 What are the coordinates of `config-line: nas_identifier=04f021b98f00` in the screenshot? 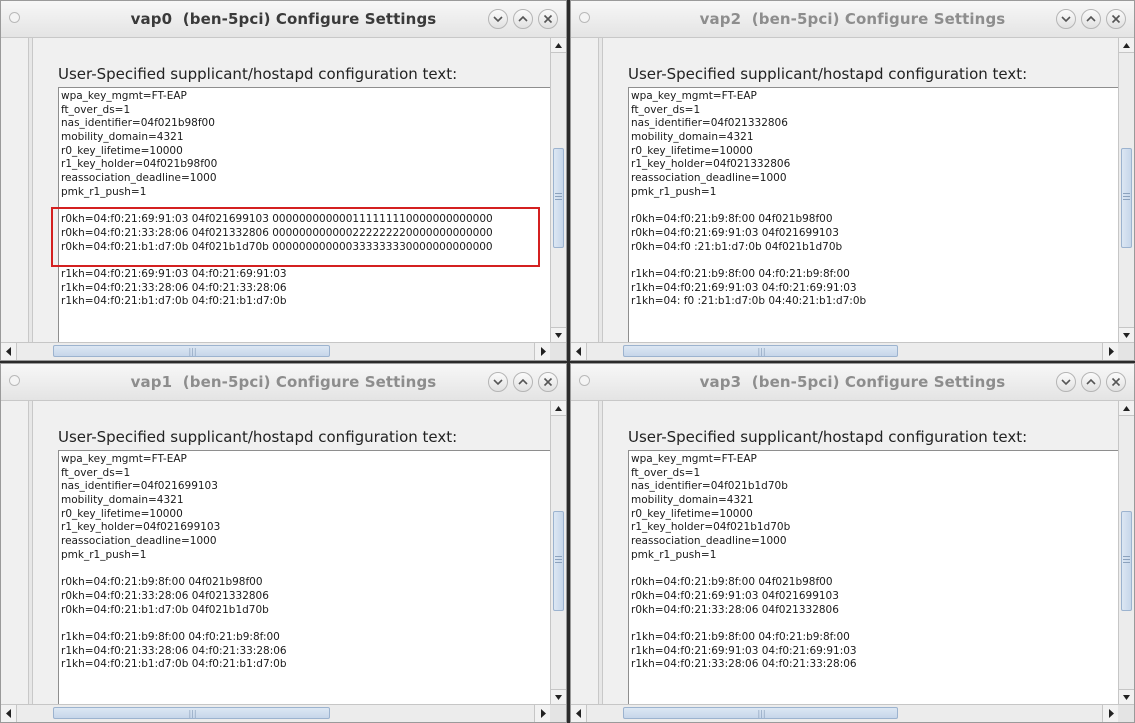 It's located at (138, 123).